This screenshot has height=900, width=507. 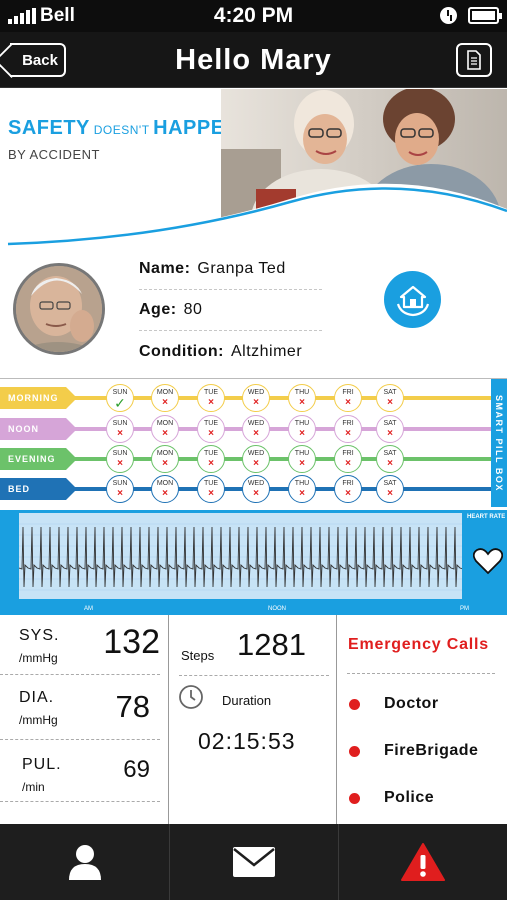 I want to click on pill-row-noon: NOON SUN × MON × TUE × WED × THU × FRI × SAT ×, so click(x=245, y=429).